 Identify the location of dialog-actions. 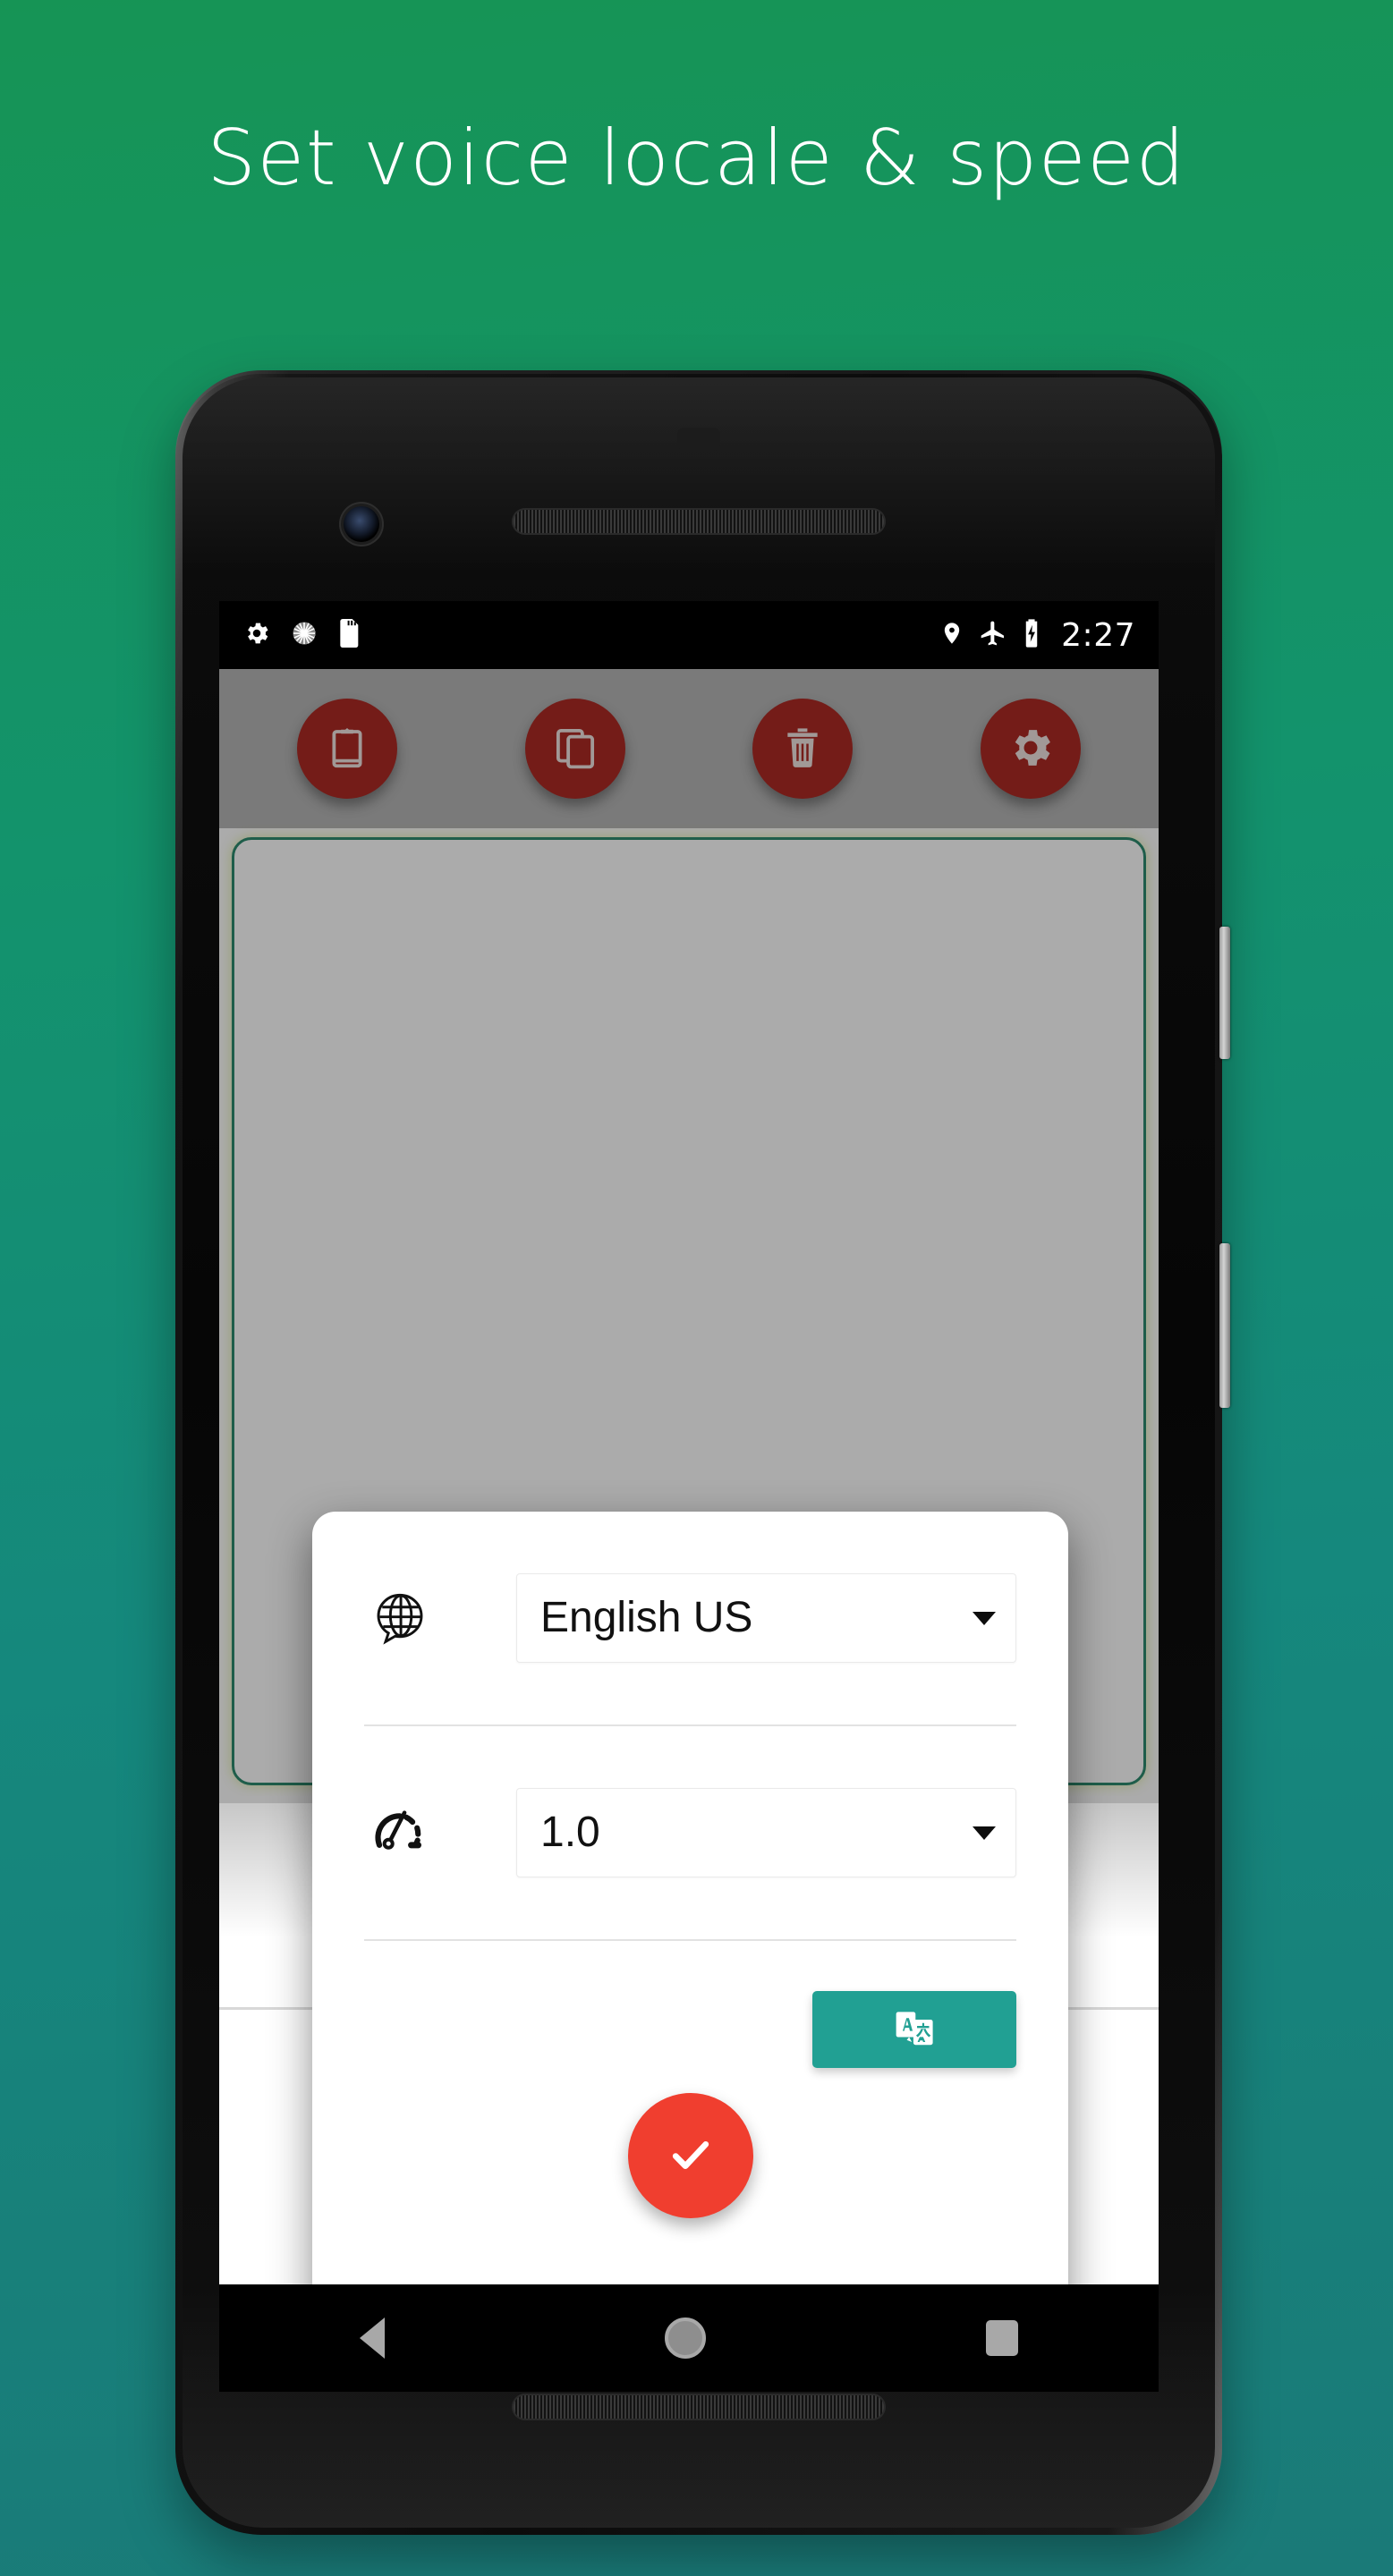
(690, 2017).